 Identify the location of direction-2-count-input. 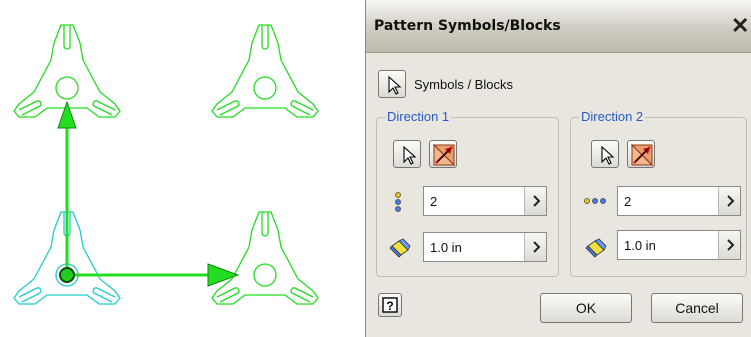
(668, 201).